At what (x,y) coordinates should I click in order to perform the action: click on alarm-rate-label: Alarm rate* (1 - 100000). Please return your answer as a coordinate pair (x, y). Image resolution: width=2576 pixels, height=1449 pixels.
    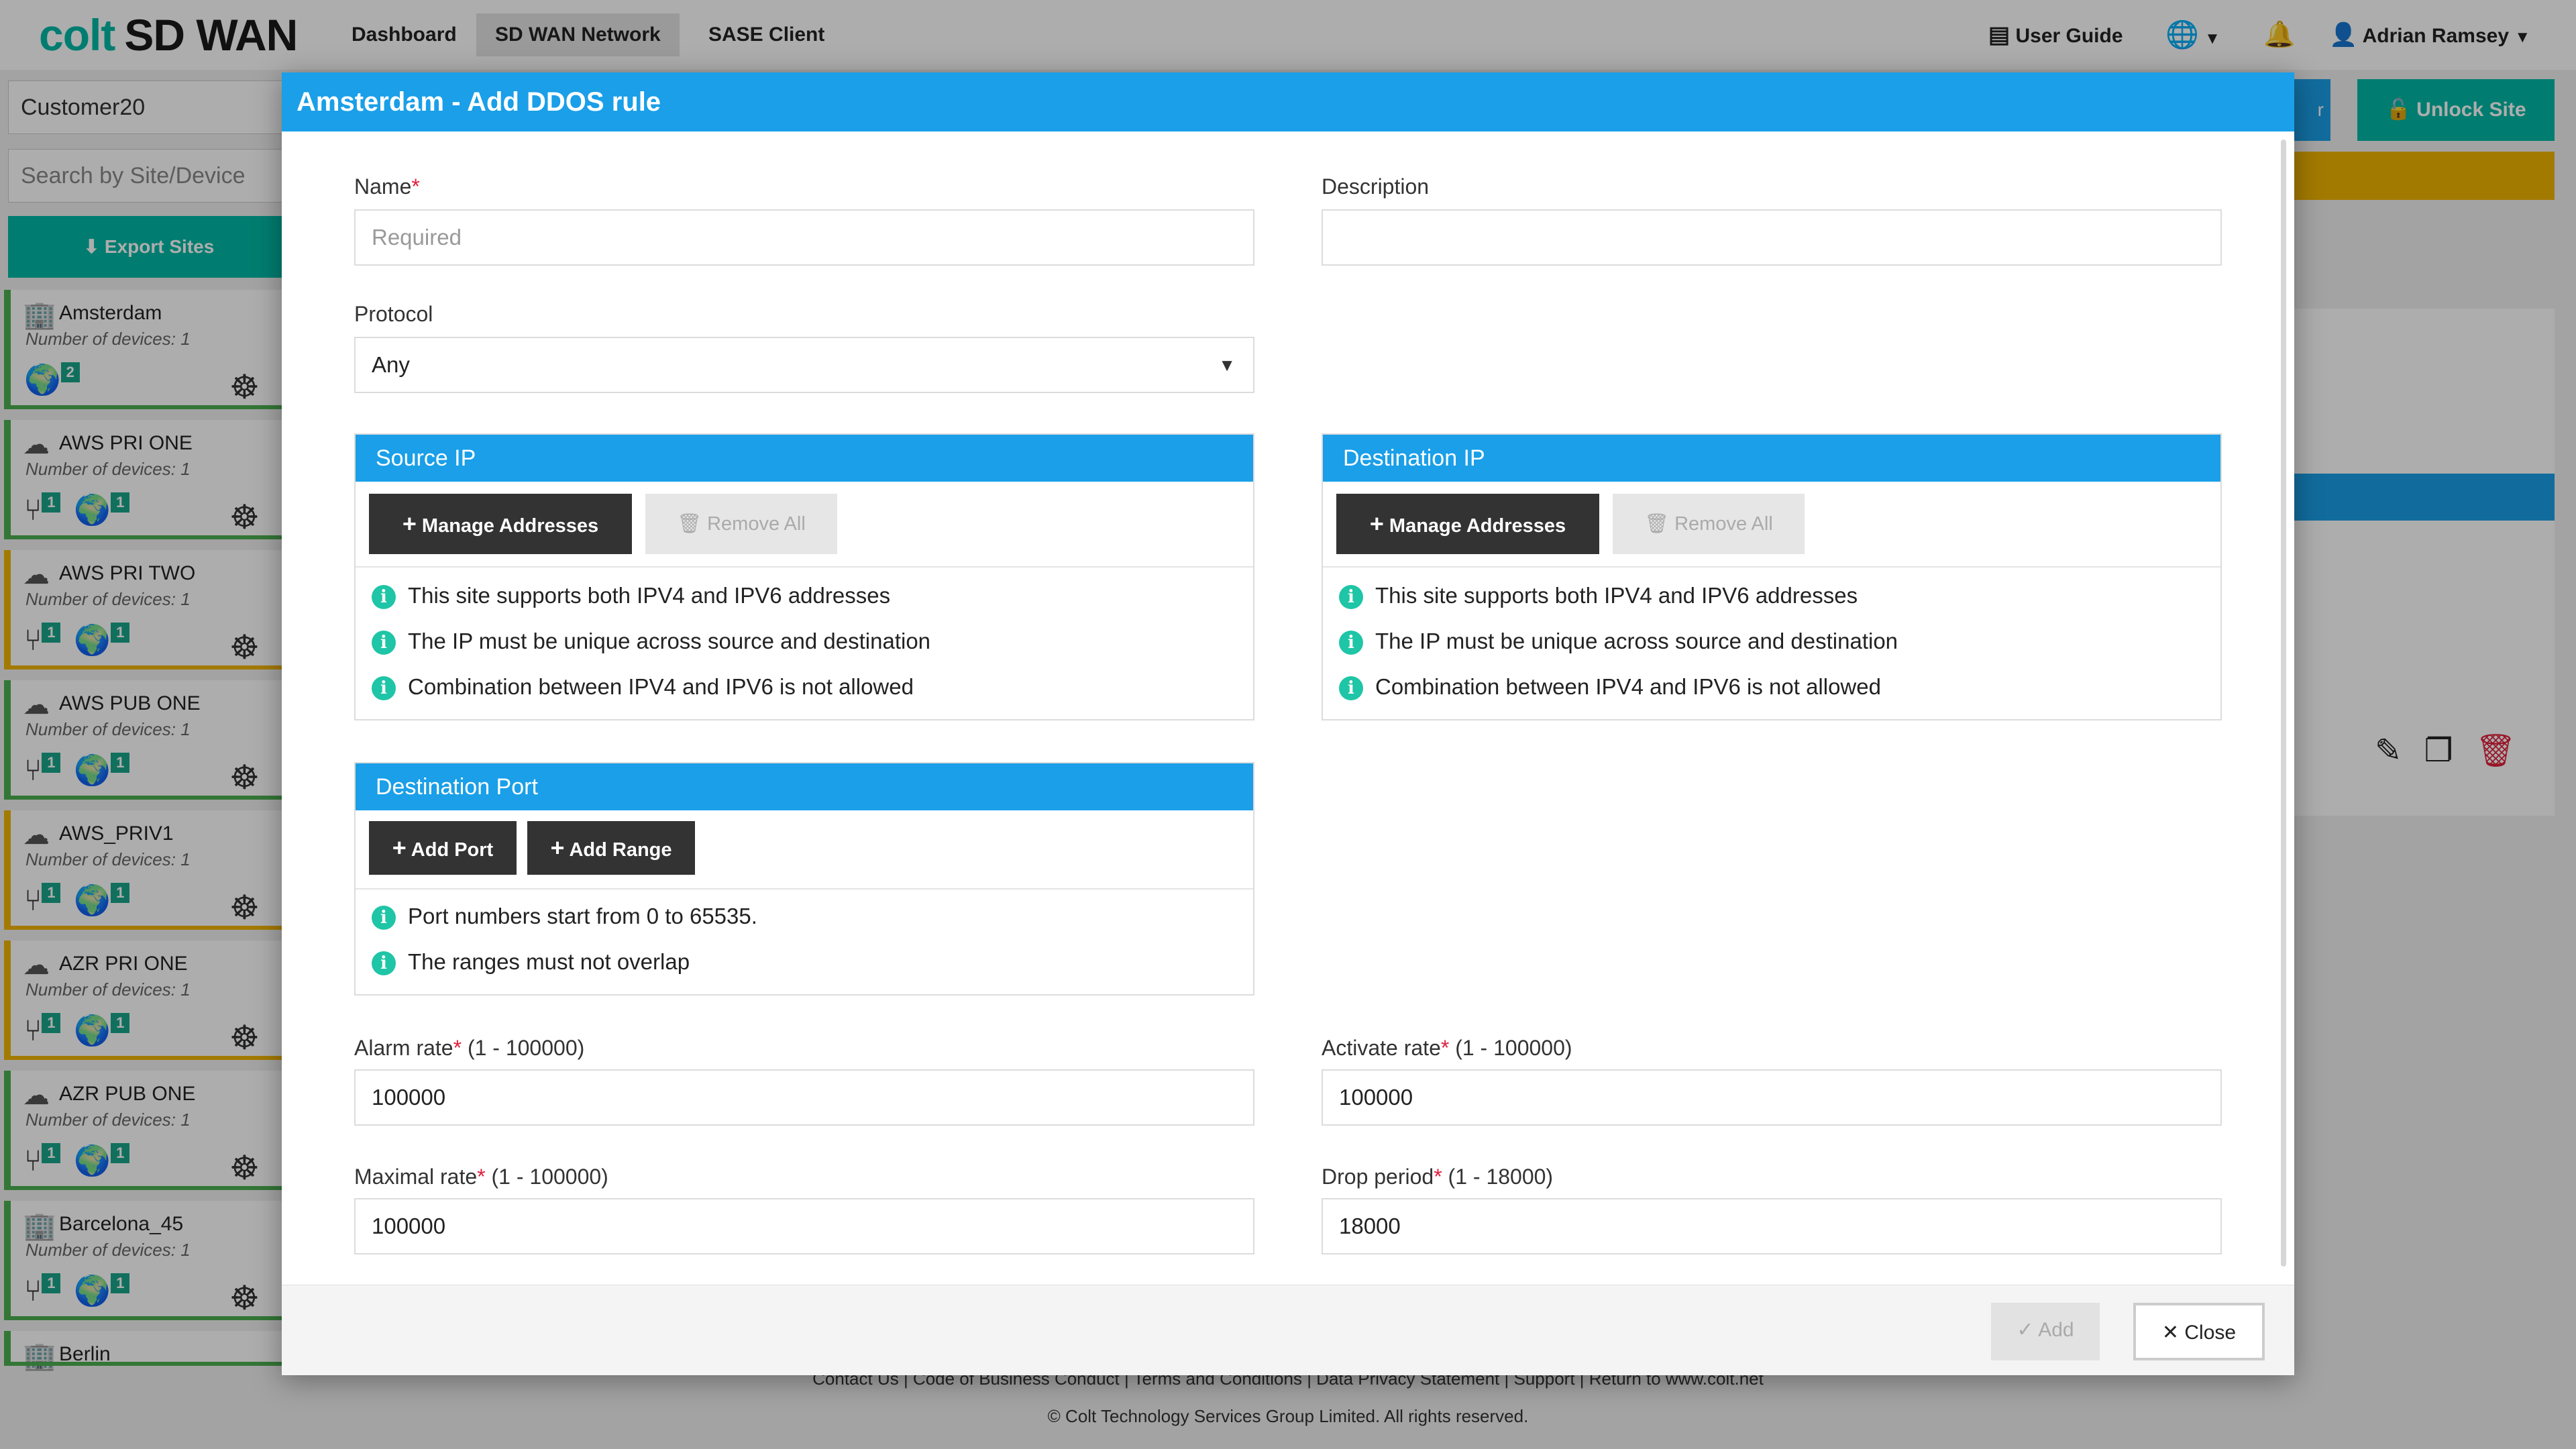
    Looking at the image, I should click on (469, 1048).